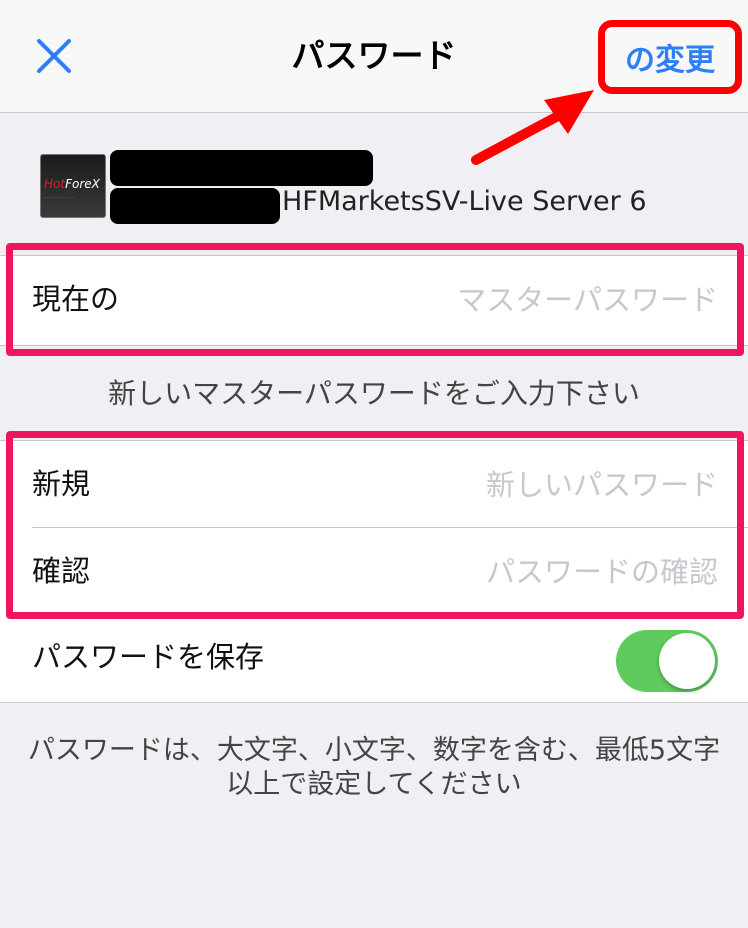 The image size is (748, 928). Describe the element at coordinates (687, 661) in the screenshot. I see `toggle-knob` at that location.